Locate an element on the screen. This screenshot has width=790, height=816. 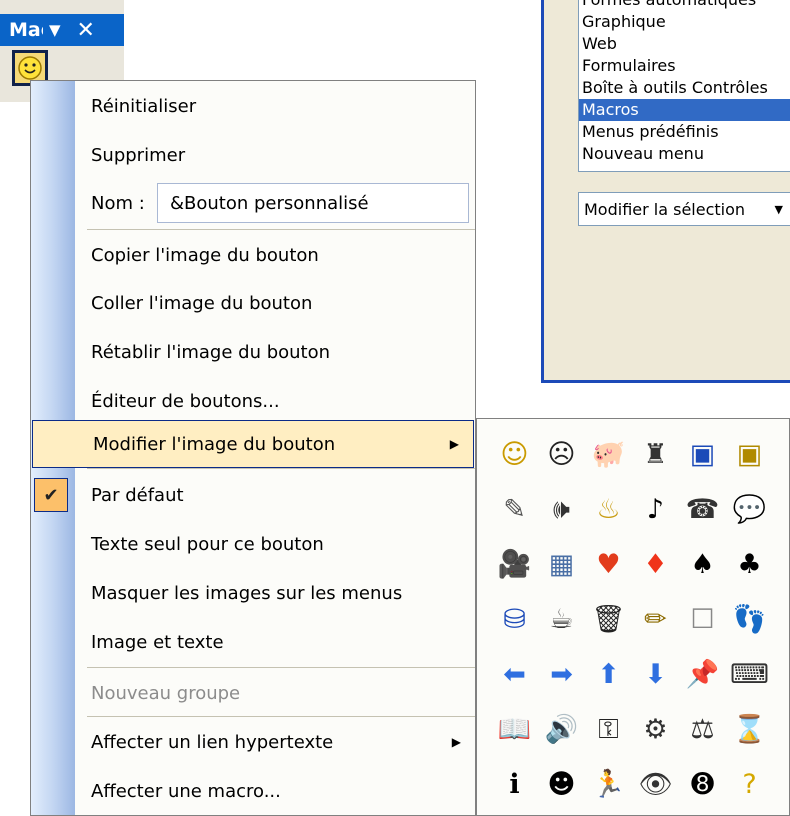
menu-item-label: Texte seul pour ce bouton is located at coordinates (207, 544).